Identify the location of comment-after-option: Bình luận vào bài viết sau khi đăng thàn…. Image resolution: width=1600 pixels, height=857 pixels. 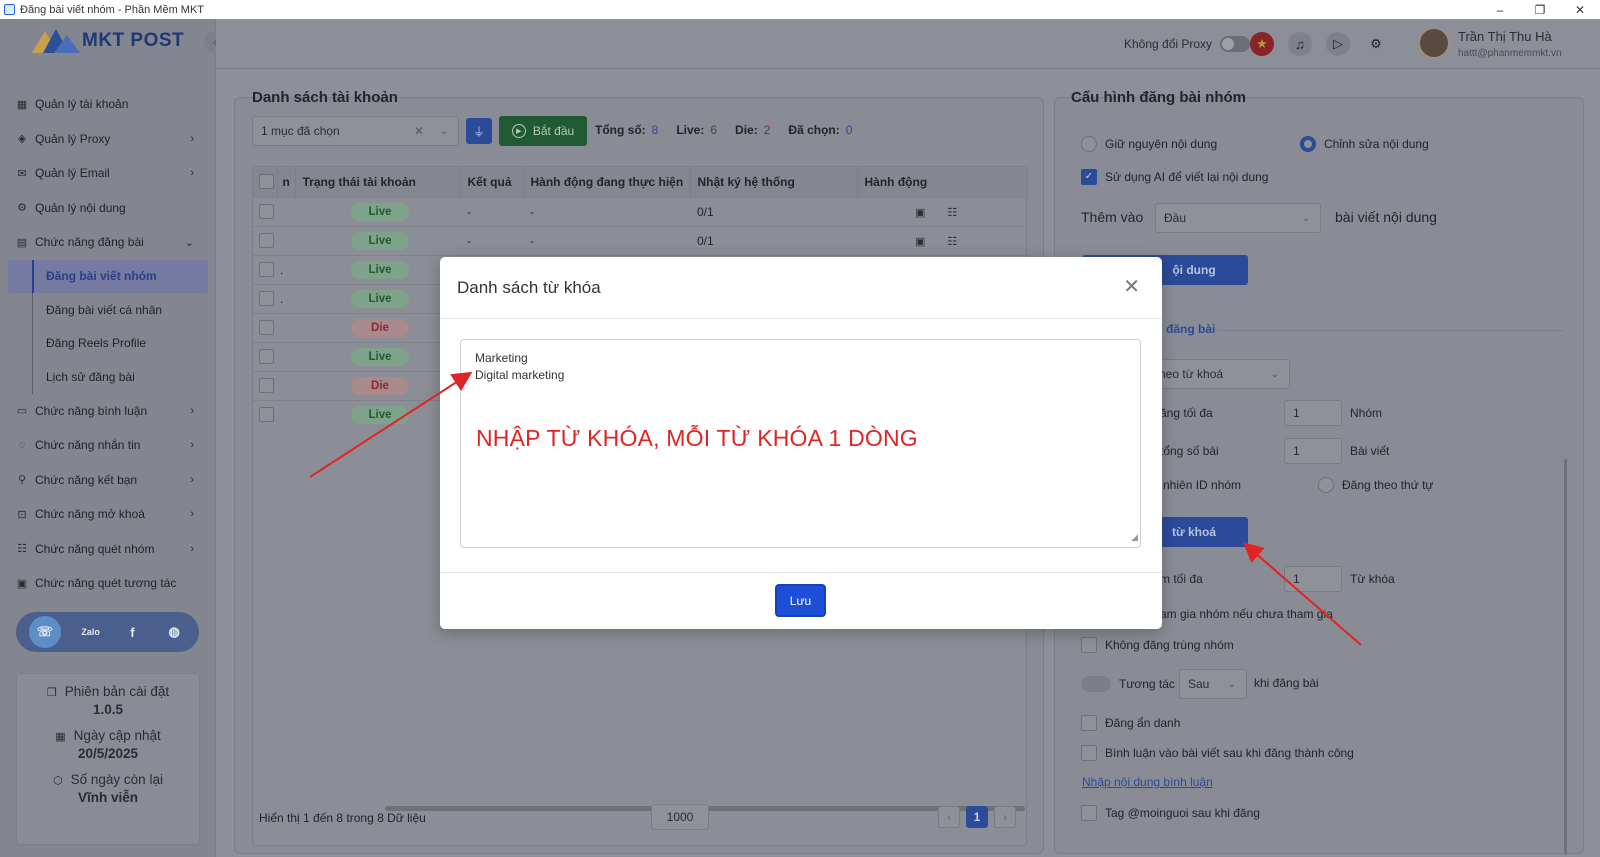
(1217, 753).